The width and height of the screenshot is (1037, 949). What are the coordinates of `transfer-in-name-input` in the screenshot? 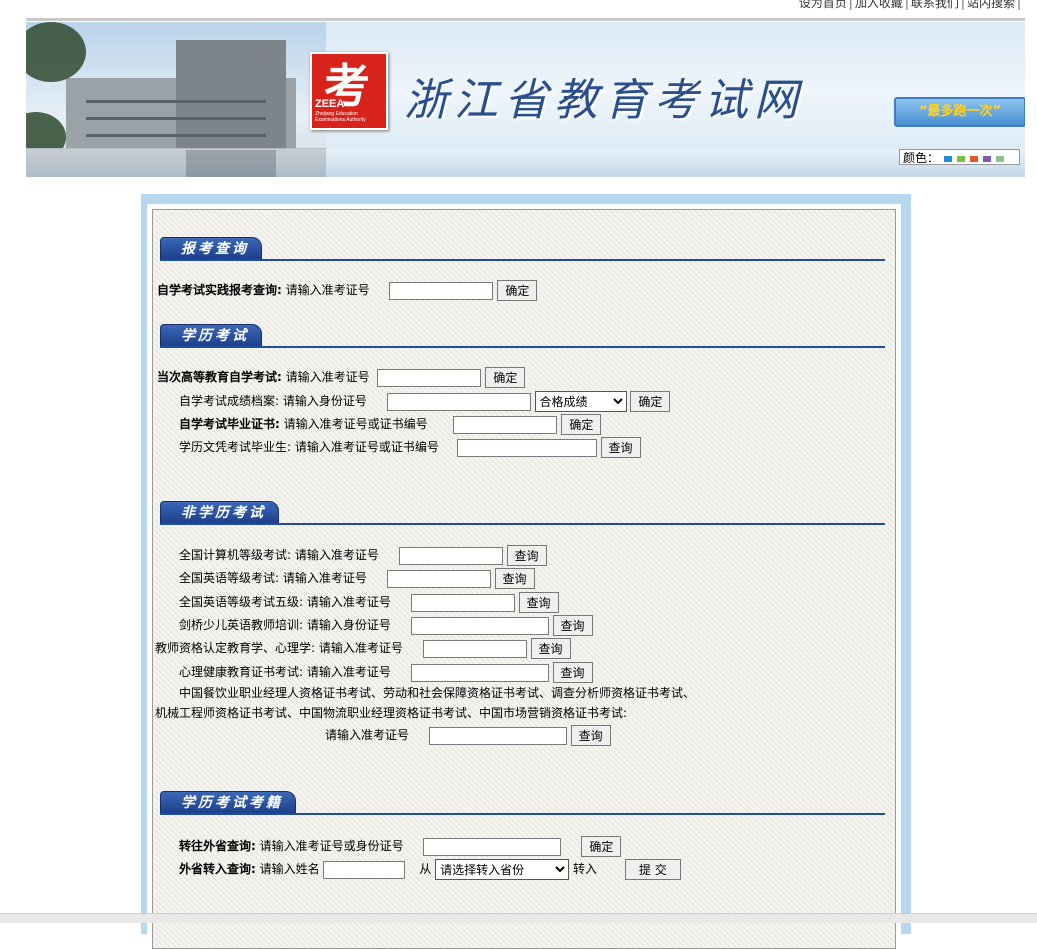 It's located at (364, 869).